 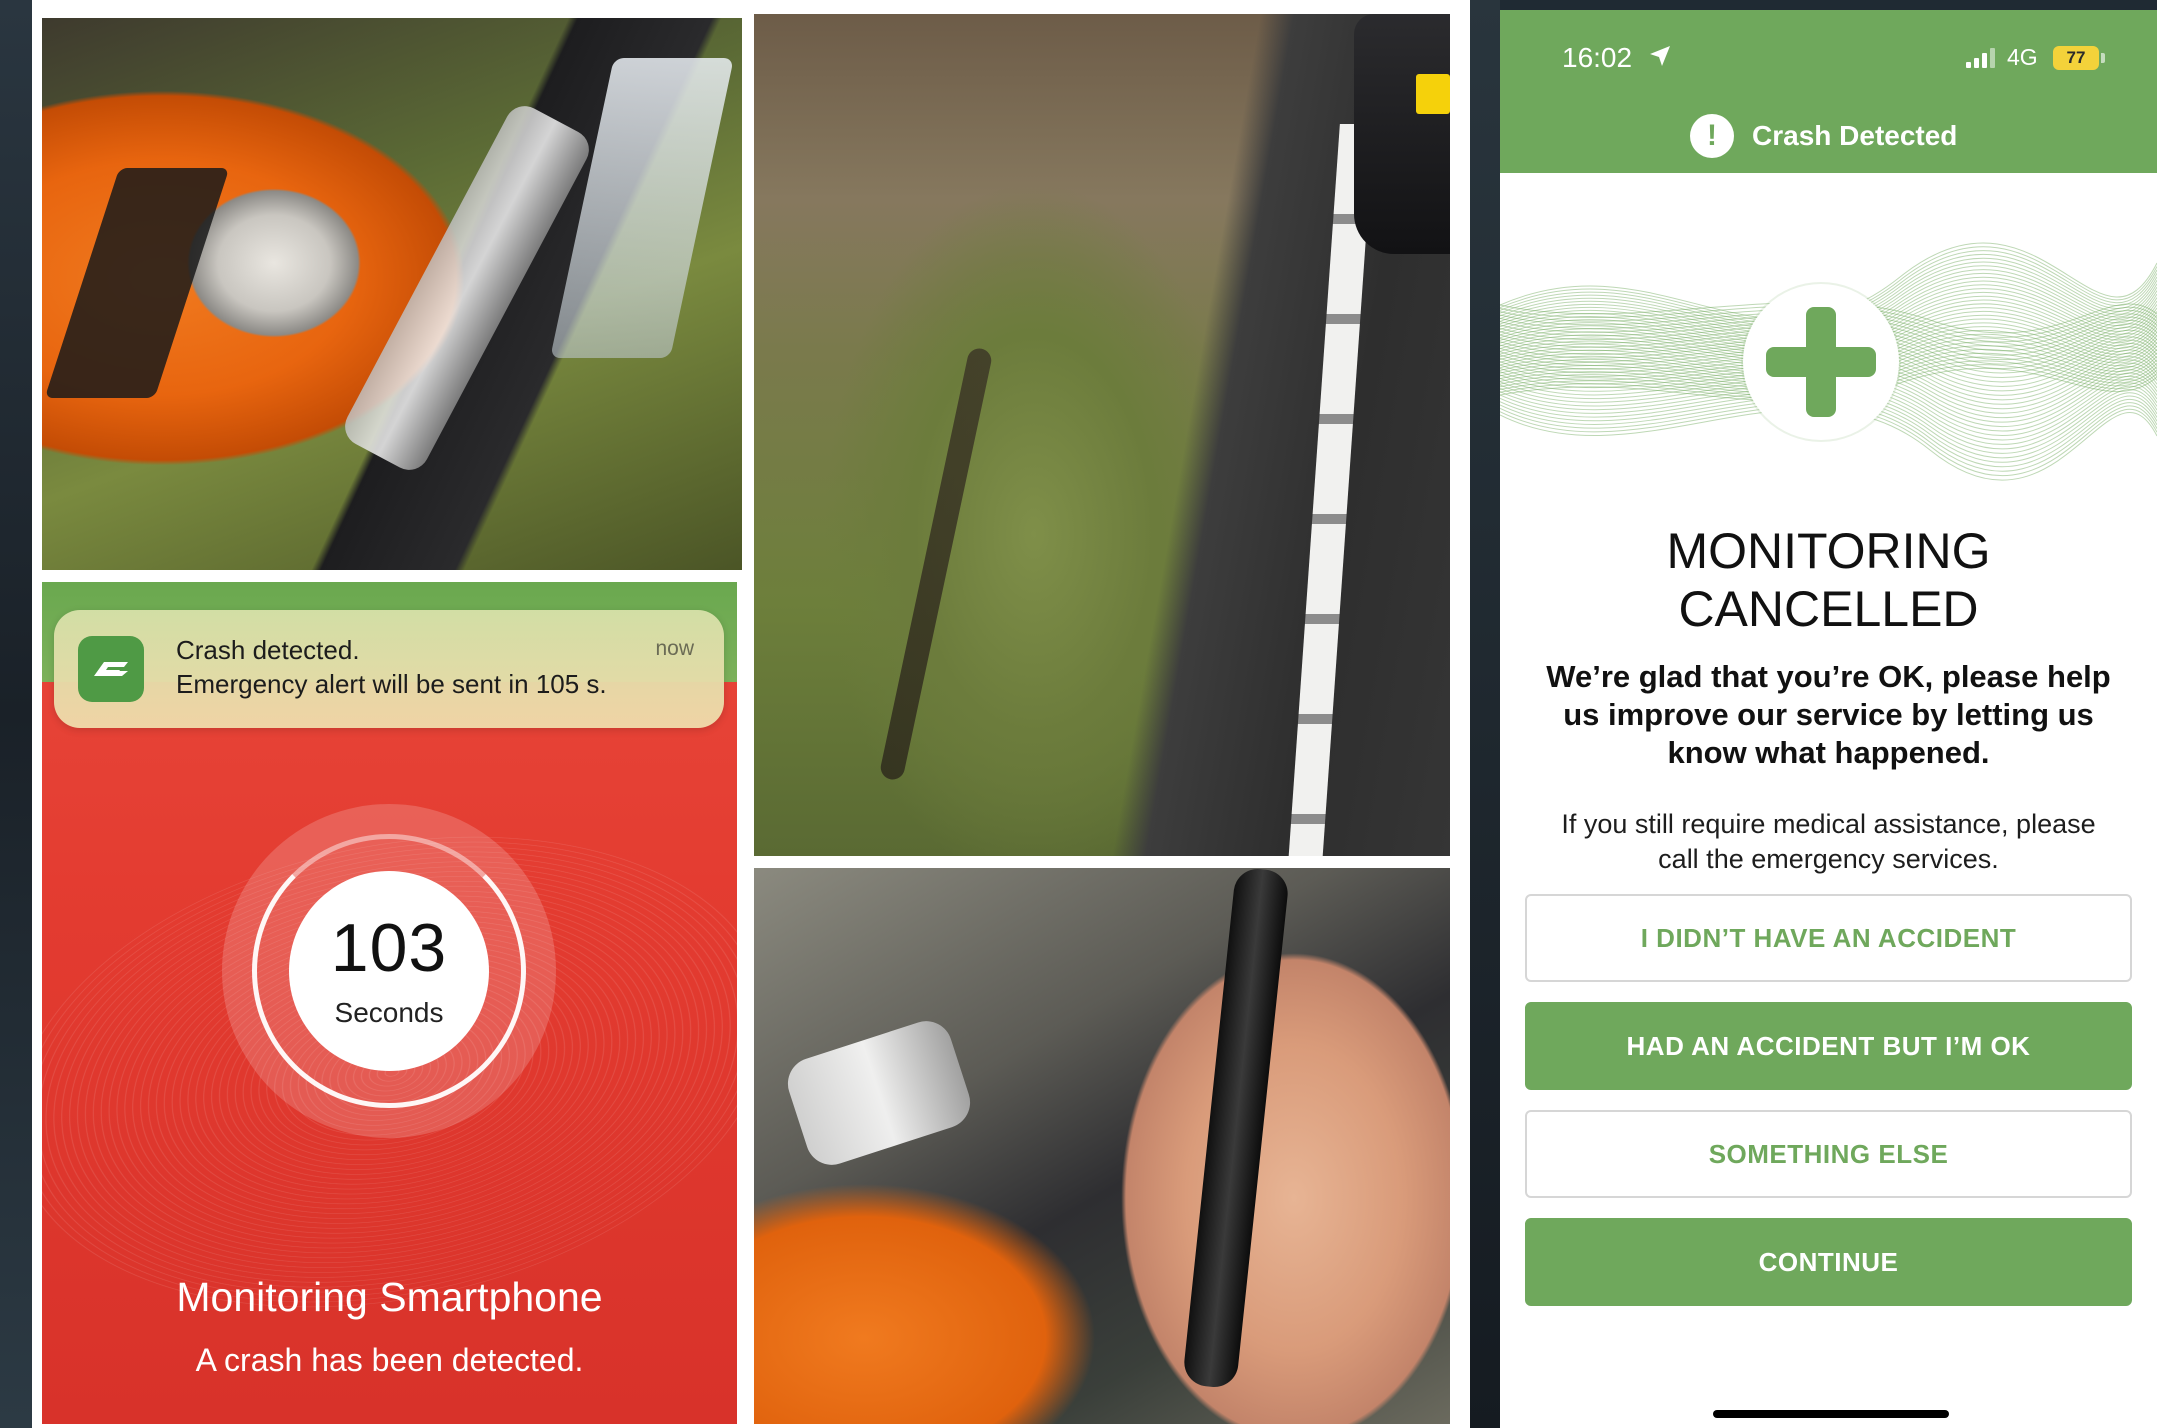 I want to click on status-time: 16:02, so click(x=1597, y=57).